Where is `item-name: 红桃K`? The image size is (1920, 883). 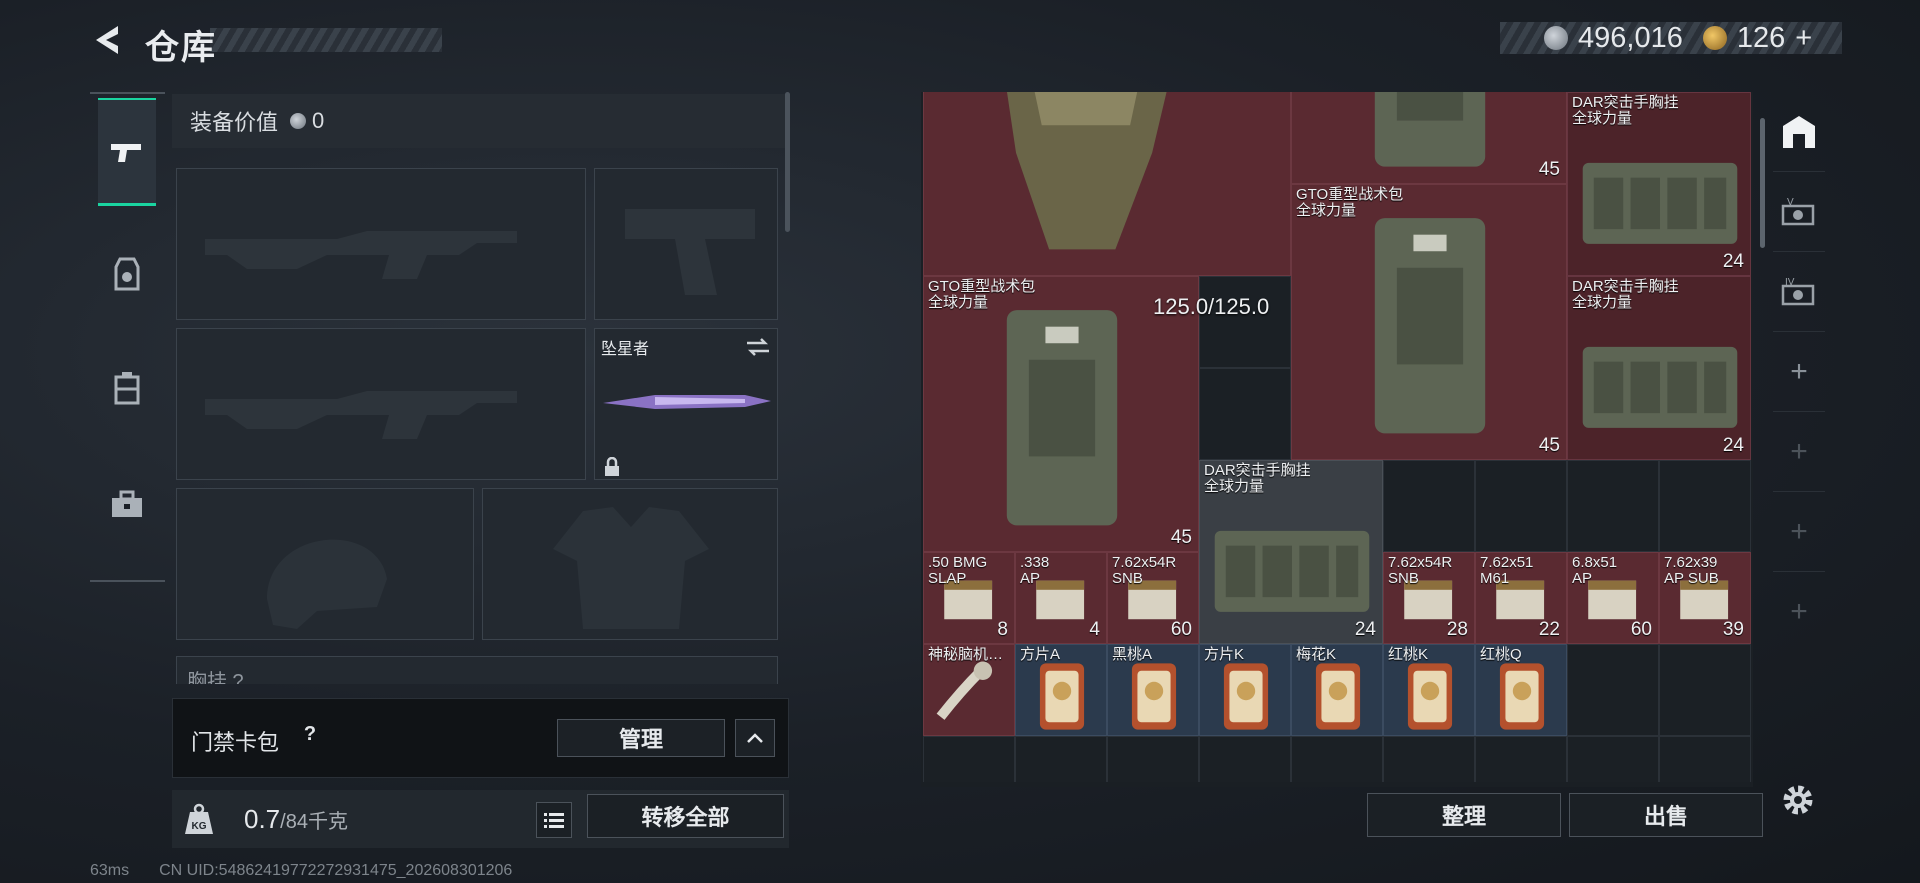 item-name: 红桃K is located at coordinates (1408, 654).